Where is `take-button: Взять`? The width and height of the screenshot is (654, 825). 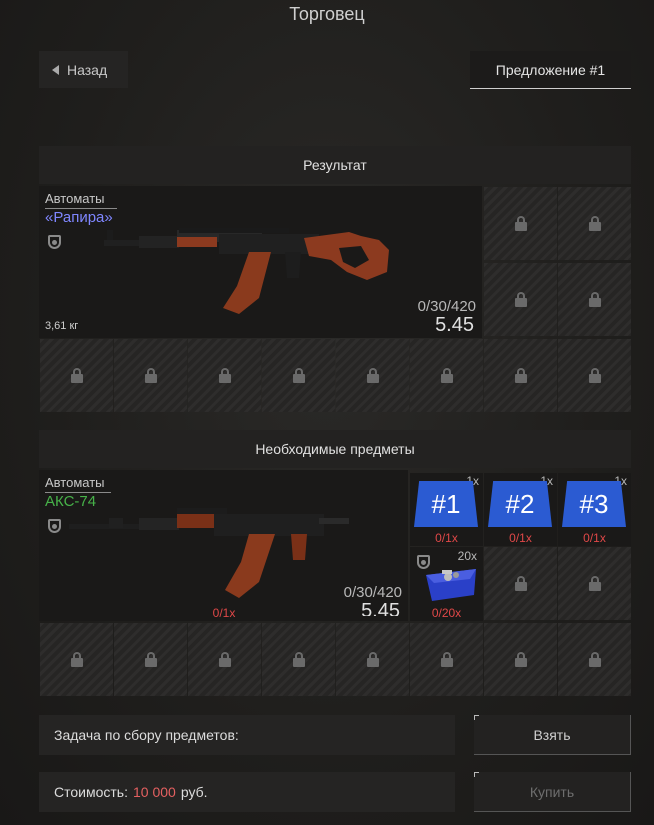
take-button: Взять is located at coordinates (552, 735).